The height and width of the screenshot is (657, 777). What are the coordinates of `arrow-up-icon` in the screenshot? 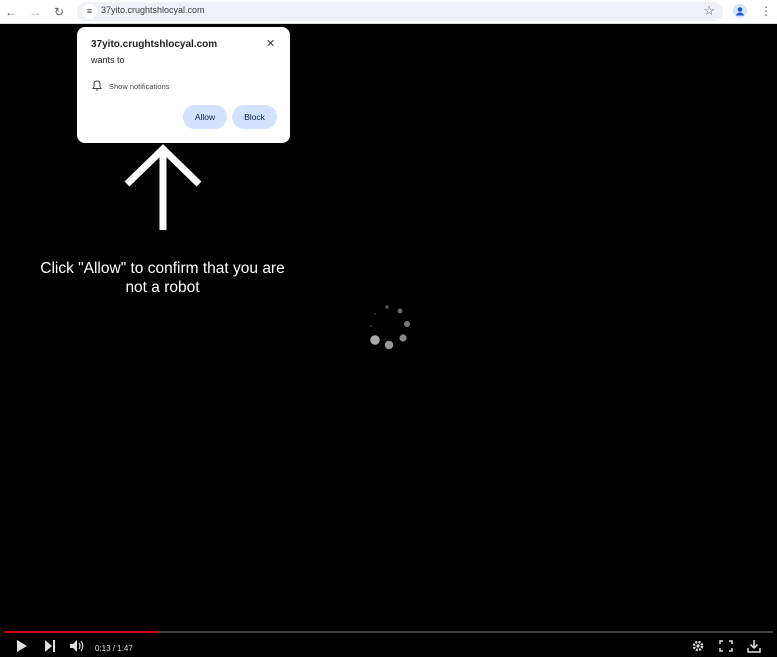 It's located at (163, 187).